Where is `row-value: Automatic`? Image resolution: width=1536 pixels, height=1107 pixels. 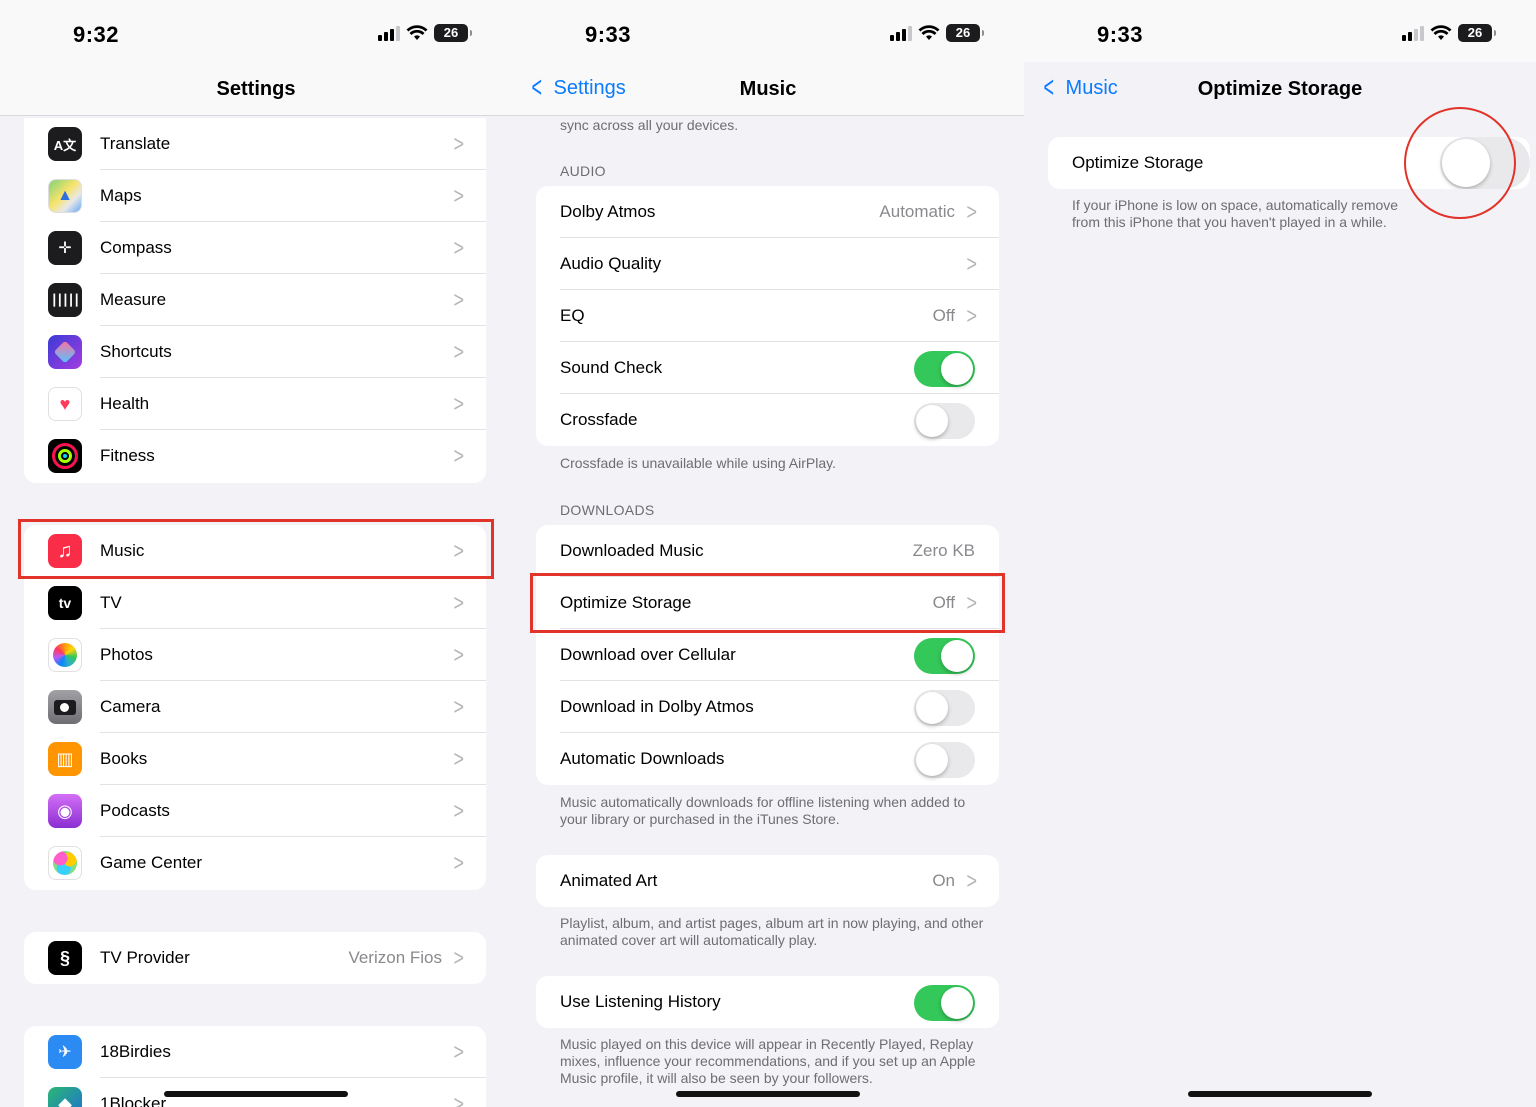
row-value: Automatic is located at coordinates (917, 211).